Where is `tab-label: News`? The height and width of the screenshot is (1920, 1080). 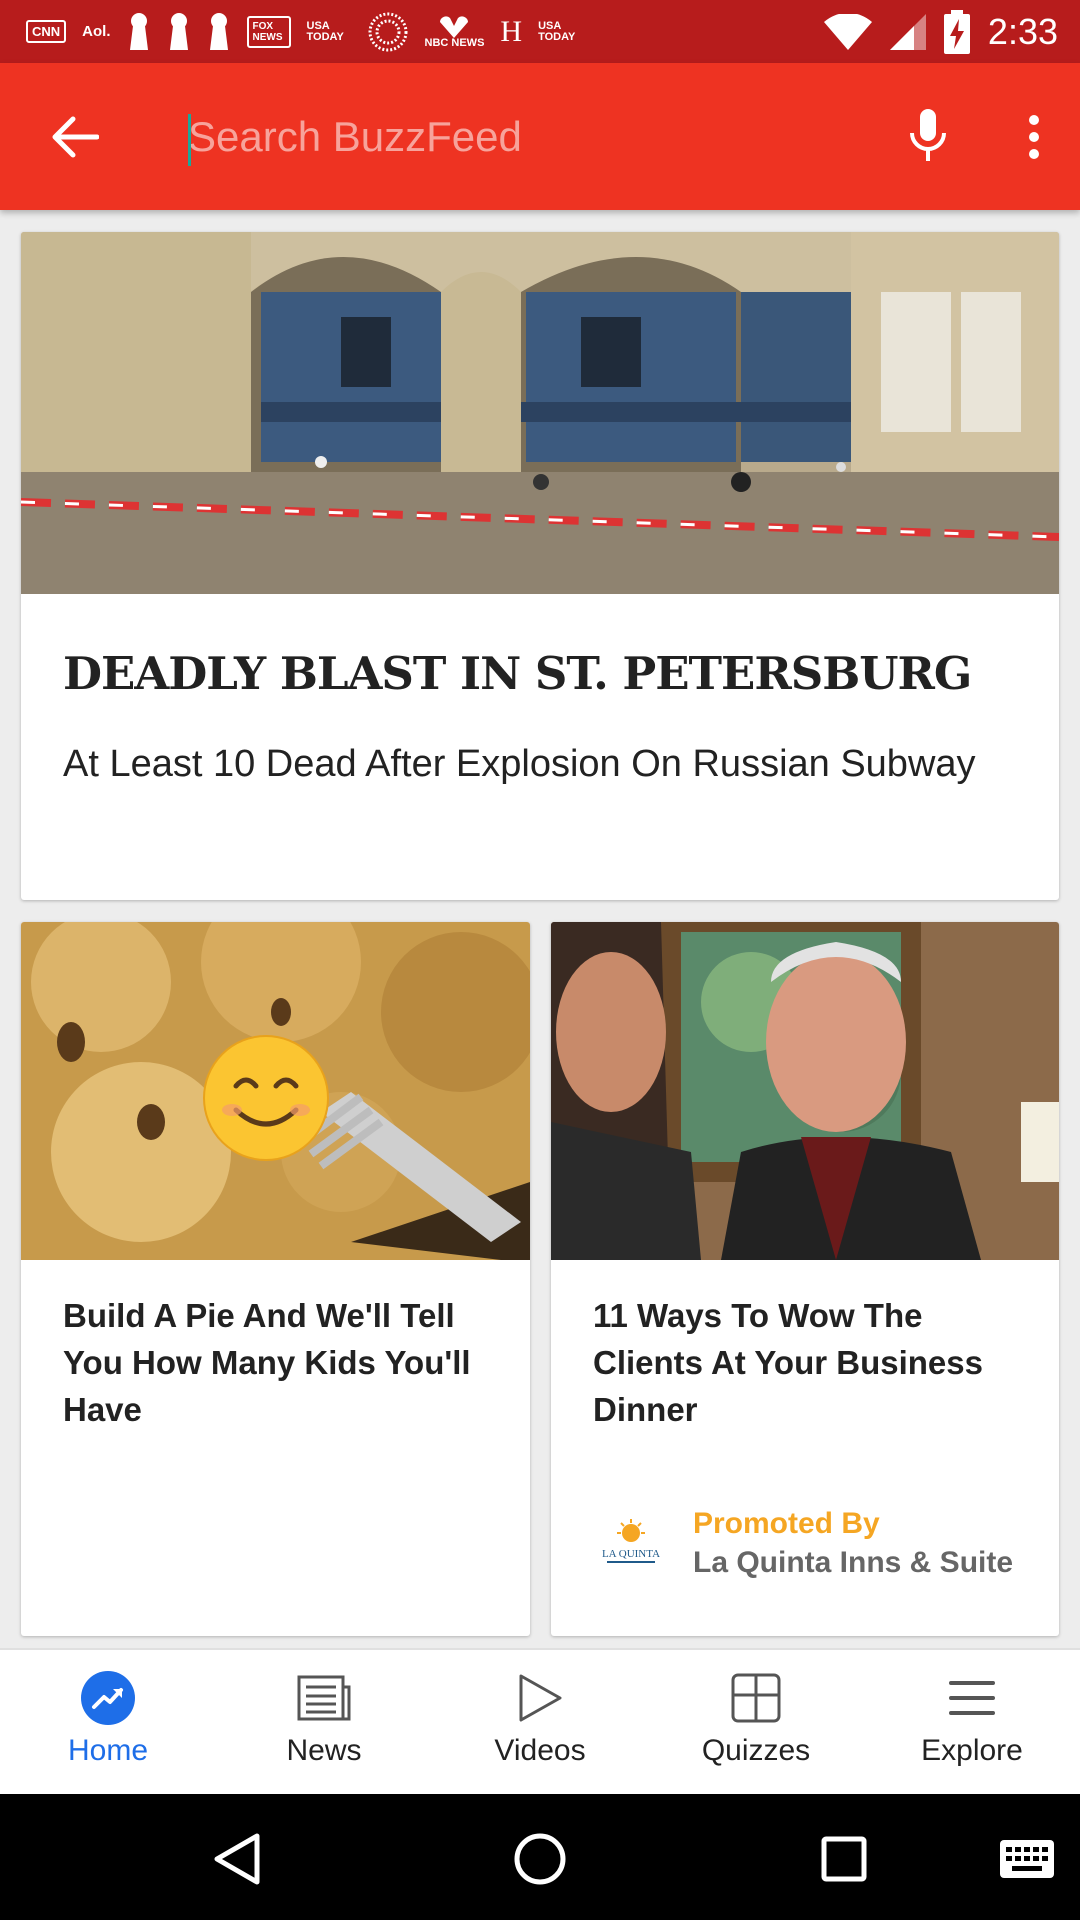
tab-label: News is located at coordinates (324, 1750).